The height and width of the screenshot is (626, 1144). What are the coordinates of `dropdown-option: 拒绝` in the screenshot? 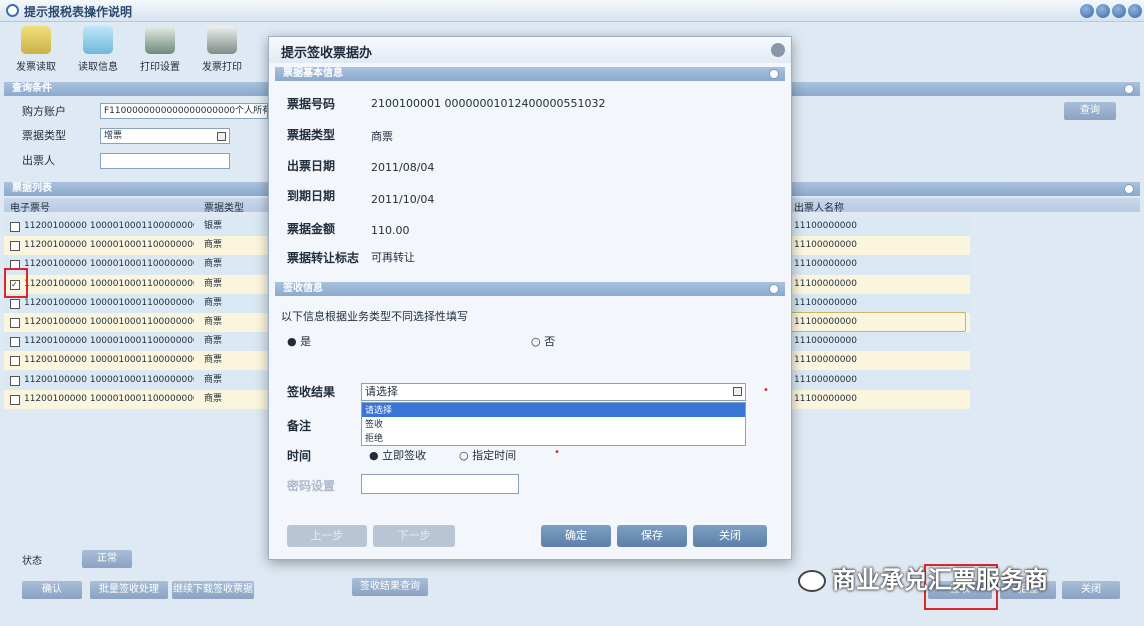 It's located at (553, 438).